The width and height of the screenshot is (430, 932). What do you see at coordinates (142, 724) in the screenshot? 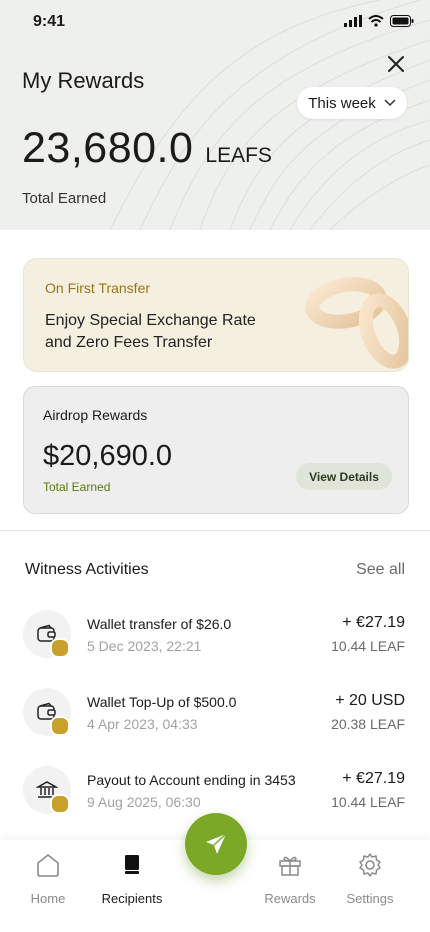
I see `activity-date: 4 Apr 2023, 04:33` at bounding box center [142, 724].